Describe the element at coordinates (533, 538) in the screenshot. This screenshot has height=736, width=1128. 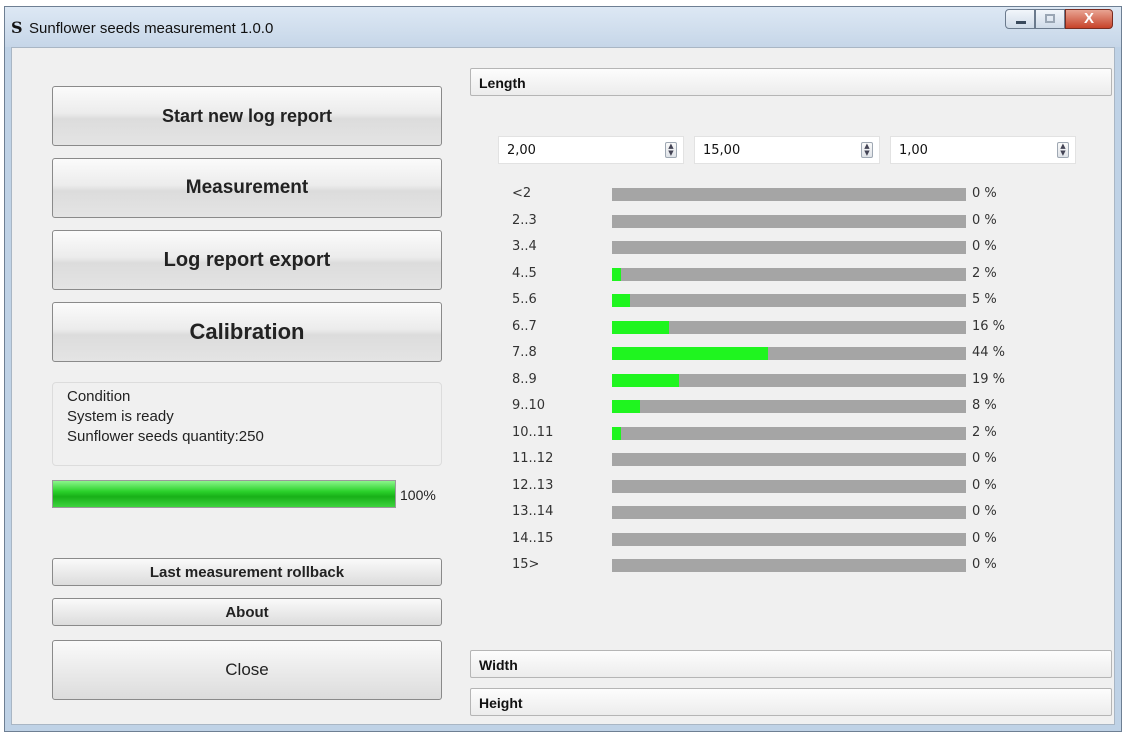
I see `histogram-row-label: 14..15` at that location.